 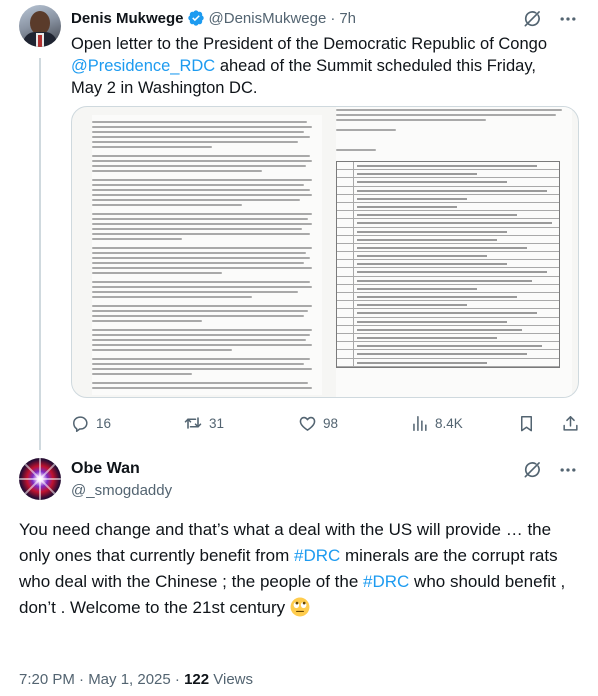 I want to click on reply-meta: 7:20 PM · May 1, 2025 · 122 Views, so click(x=136, y=679).